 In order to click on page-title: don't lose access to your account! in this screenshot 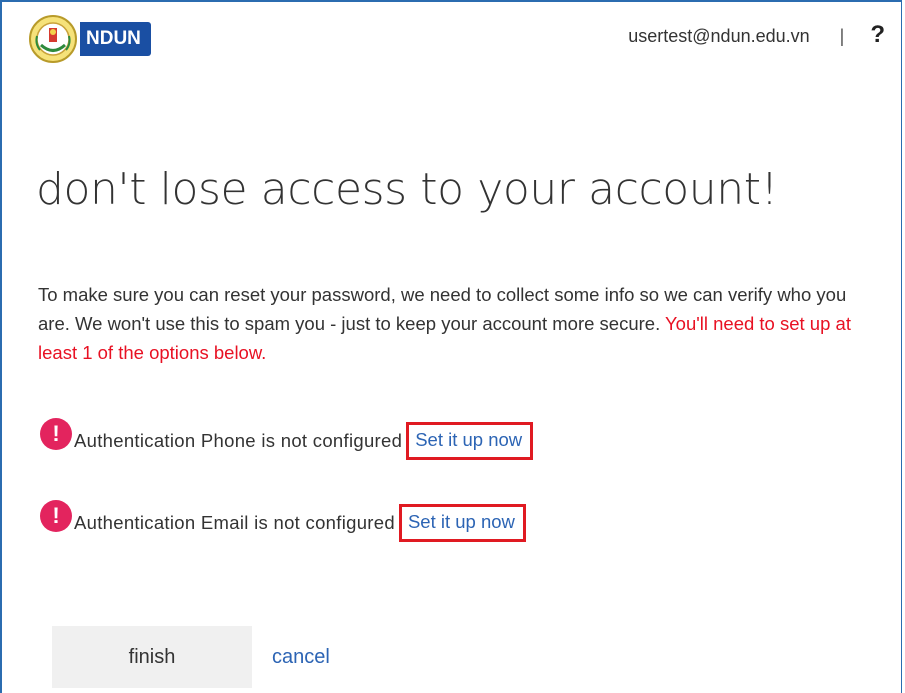, I will do `click(407, 189)`.